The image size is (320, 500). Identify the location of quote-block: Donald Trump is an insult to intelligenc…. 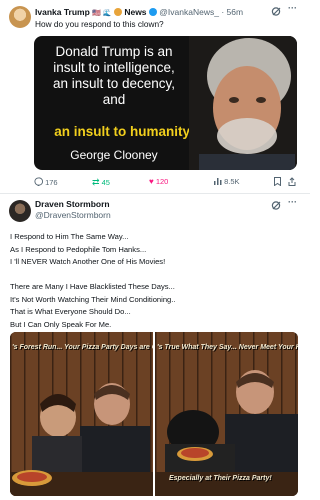
(114, 76).